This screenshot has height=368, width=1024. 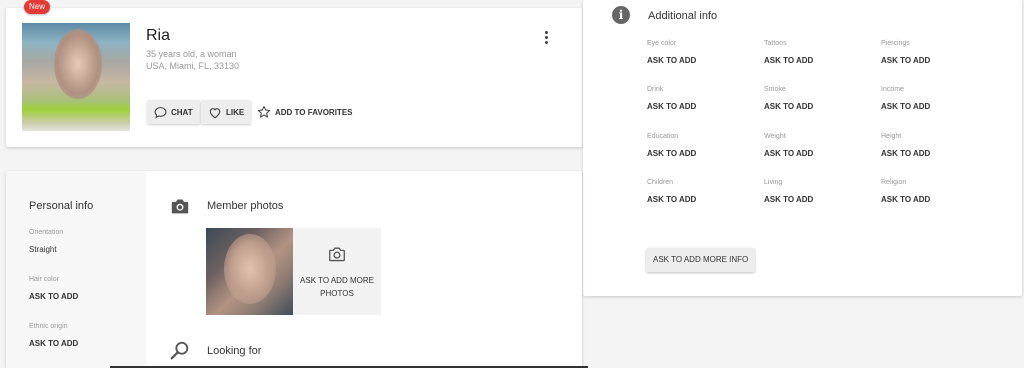 What do you see at coordinates (180, 206) in the screenshot?
I see `camera-icon` at bounding box center [180, 206].